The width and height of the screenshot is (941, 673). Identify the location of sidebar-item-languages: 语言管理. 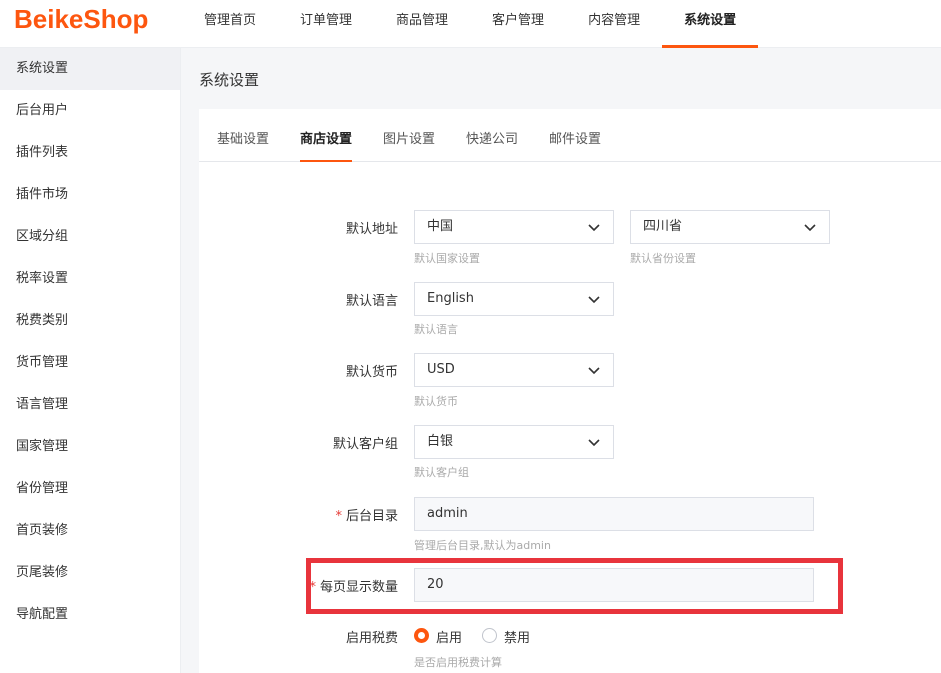
(90, 405).